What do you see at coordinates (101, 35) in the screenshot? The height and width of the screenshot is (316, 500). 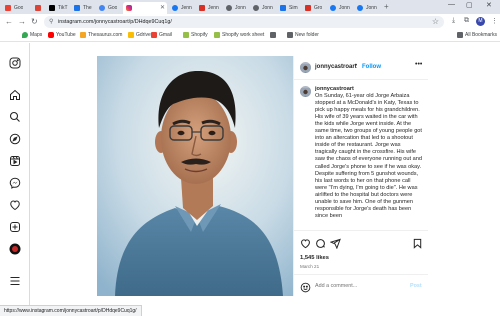 I see `bookmark-thesaurus: Thesaurus.com` at bounding box center [101, 35].